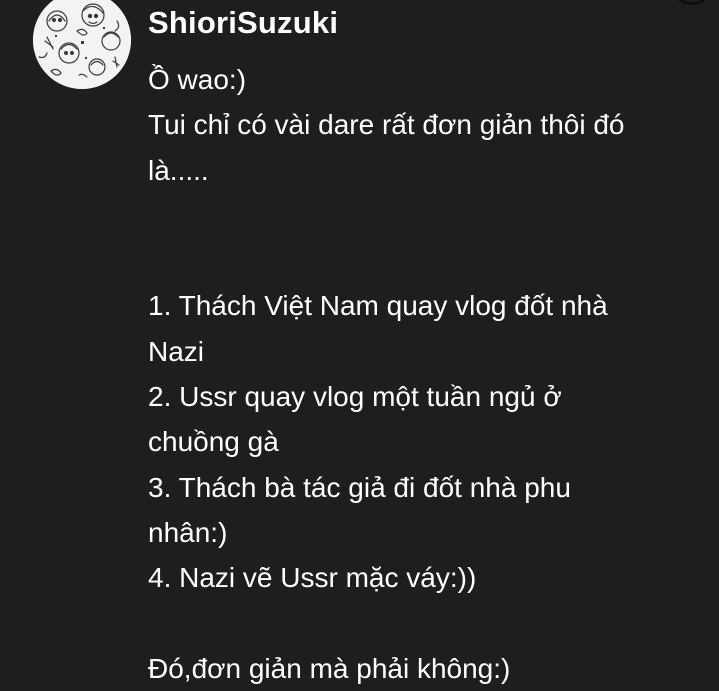  I want to click on comment-line: chuồng gà, so click(213, 442).